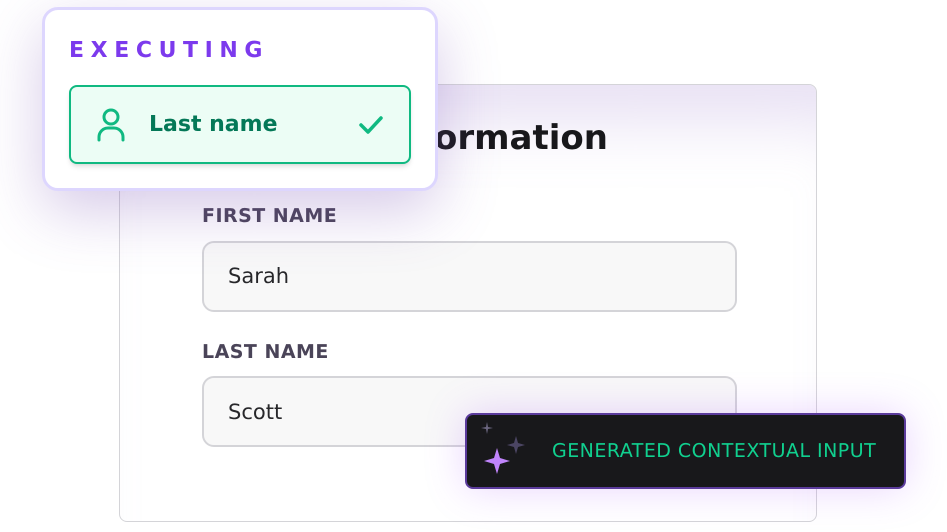 This screenshot has width=947, height=532. Describe the element at coordinates (266, 352) in the screenshot. I see `field-label: LAST NAME` at that location.